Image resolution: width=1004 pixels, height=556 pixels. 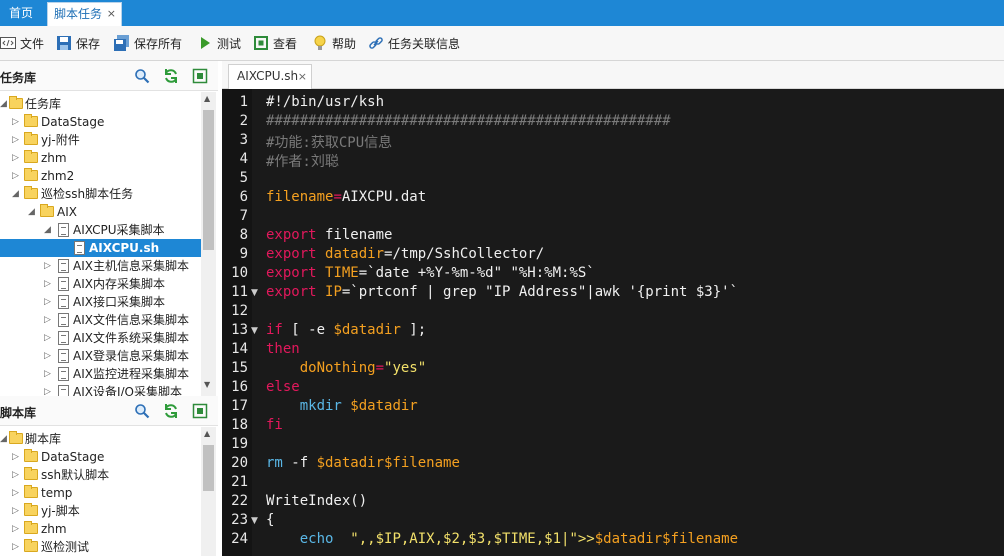 I want to click on code-line: #功能:获取CPU信息, so click(x=329, y=143).